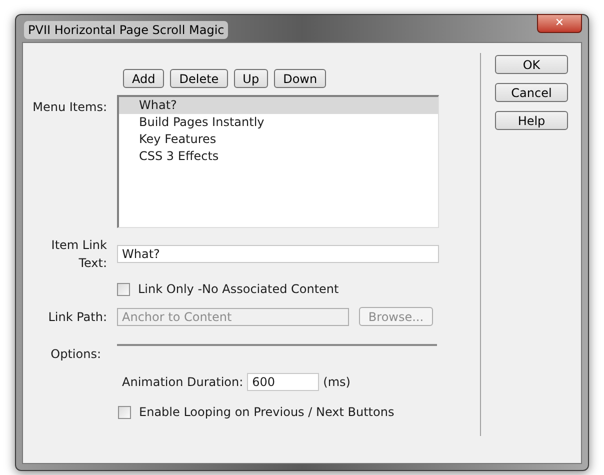  Describe the element at coordinates (300, 78) in the screenshot. I see `list-button: Down` at that location.